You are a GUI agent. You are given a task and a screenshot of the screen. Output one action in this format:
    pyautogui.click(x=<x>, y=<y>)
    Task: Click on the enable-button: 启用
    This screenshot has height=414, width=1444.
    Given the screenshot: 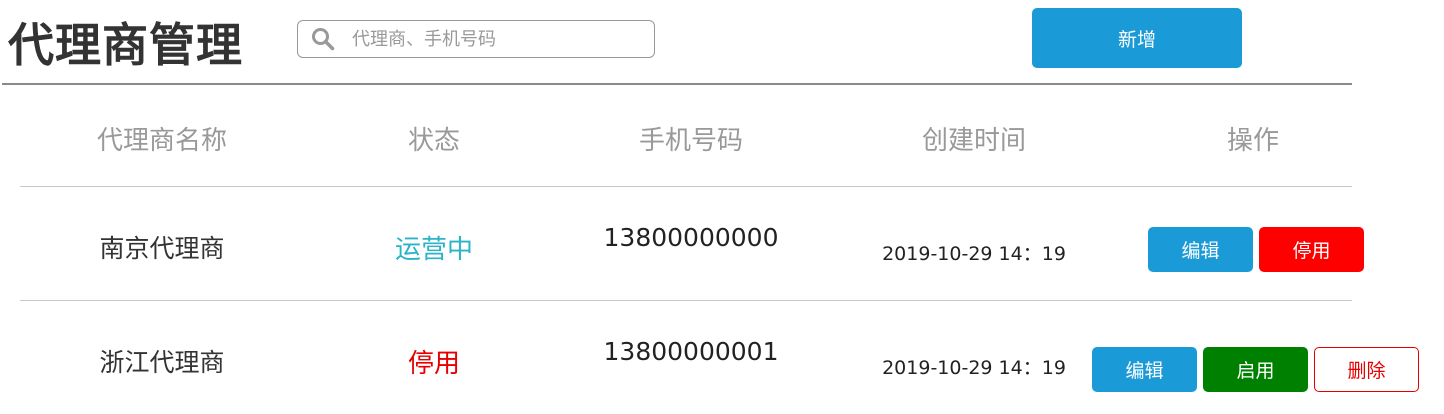 What is the action you would take?
    pyautogui.click(x=1255, y=369)
    